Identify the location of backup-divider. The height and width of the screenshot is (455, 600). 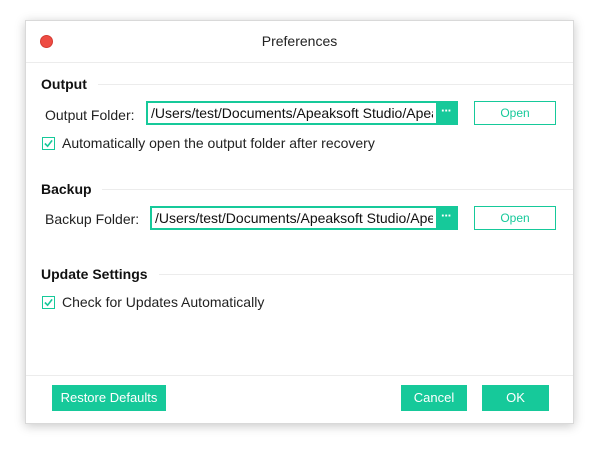
(337, 189).